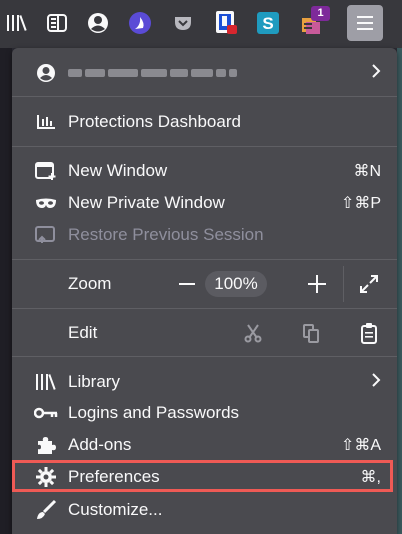 The height and width of the screenshot is (534, 402). Describe the element at coordinates (57, 23) in the screenshot. I see `sidebar-icon` at that location.